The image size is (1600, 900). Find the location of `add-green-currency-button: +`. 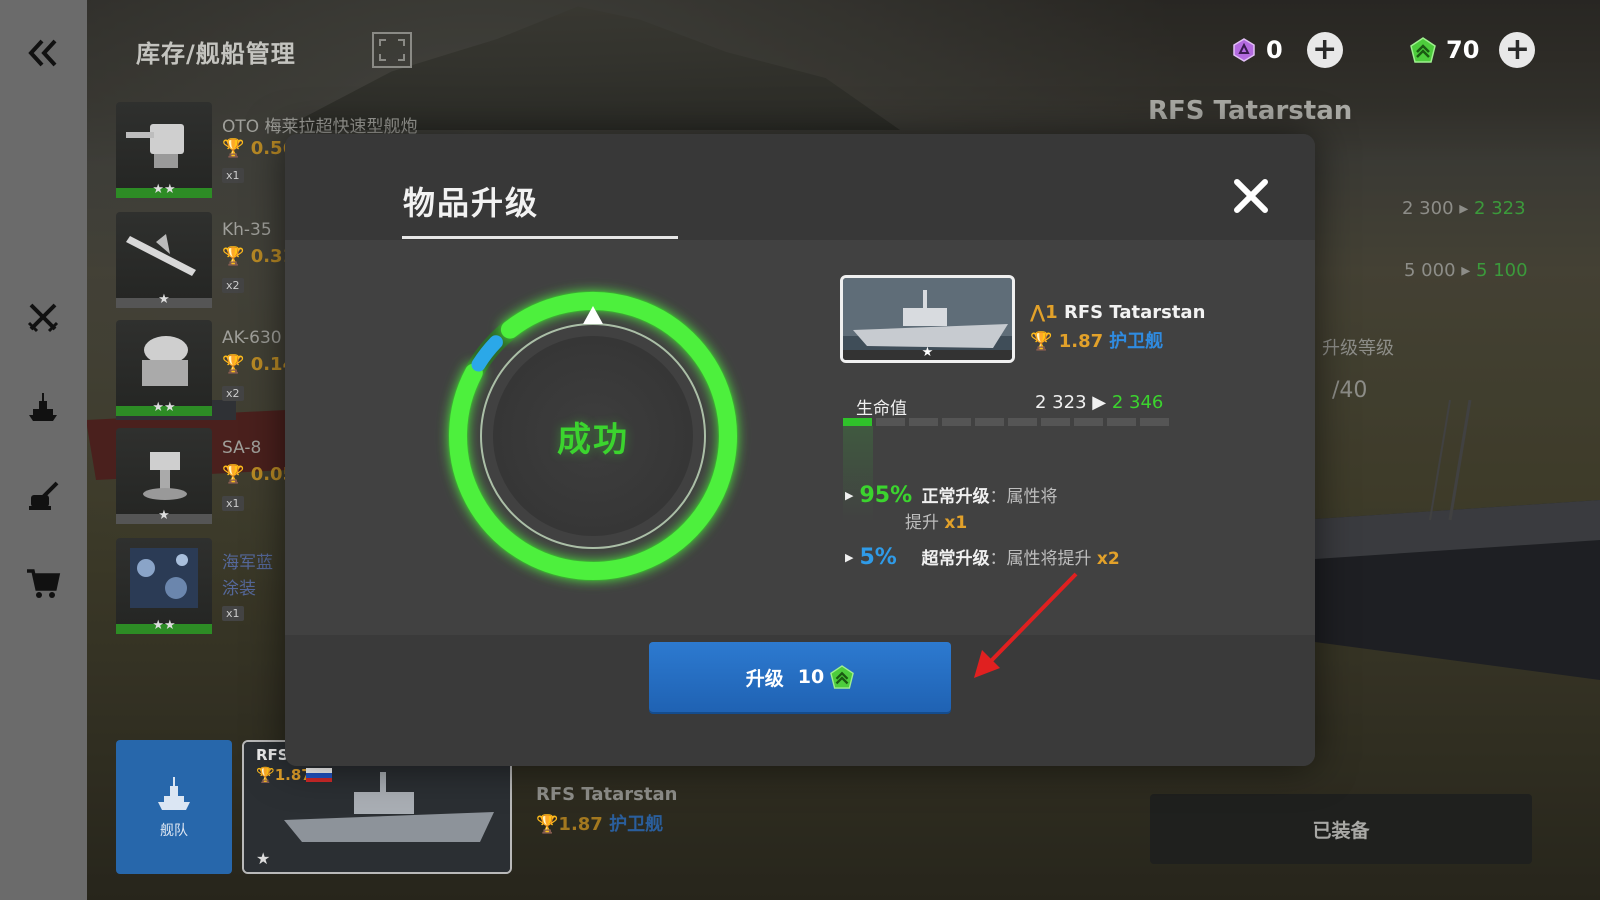

add-green-currency-button: + is located at coordinates (1517, 50).